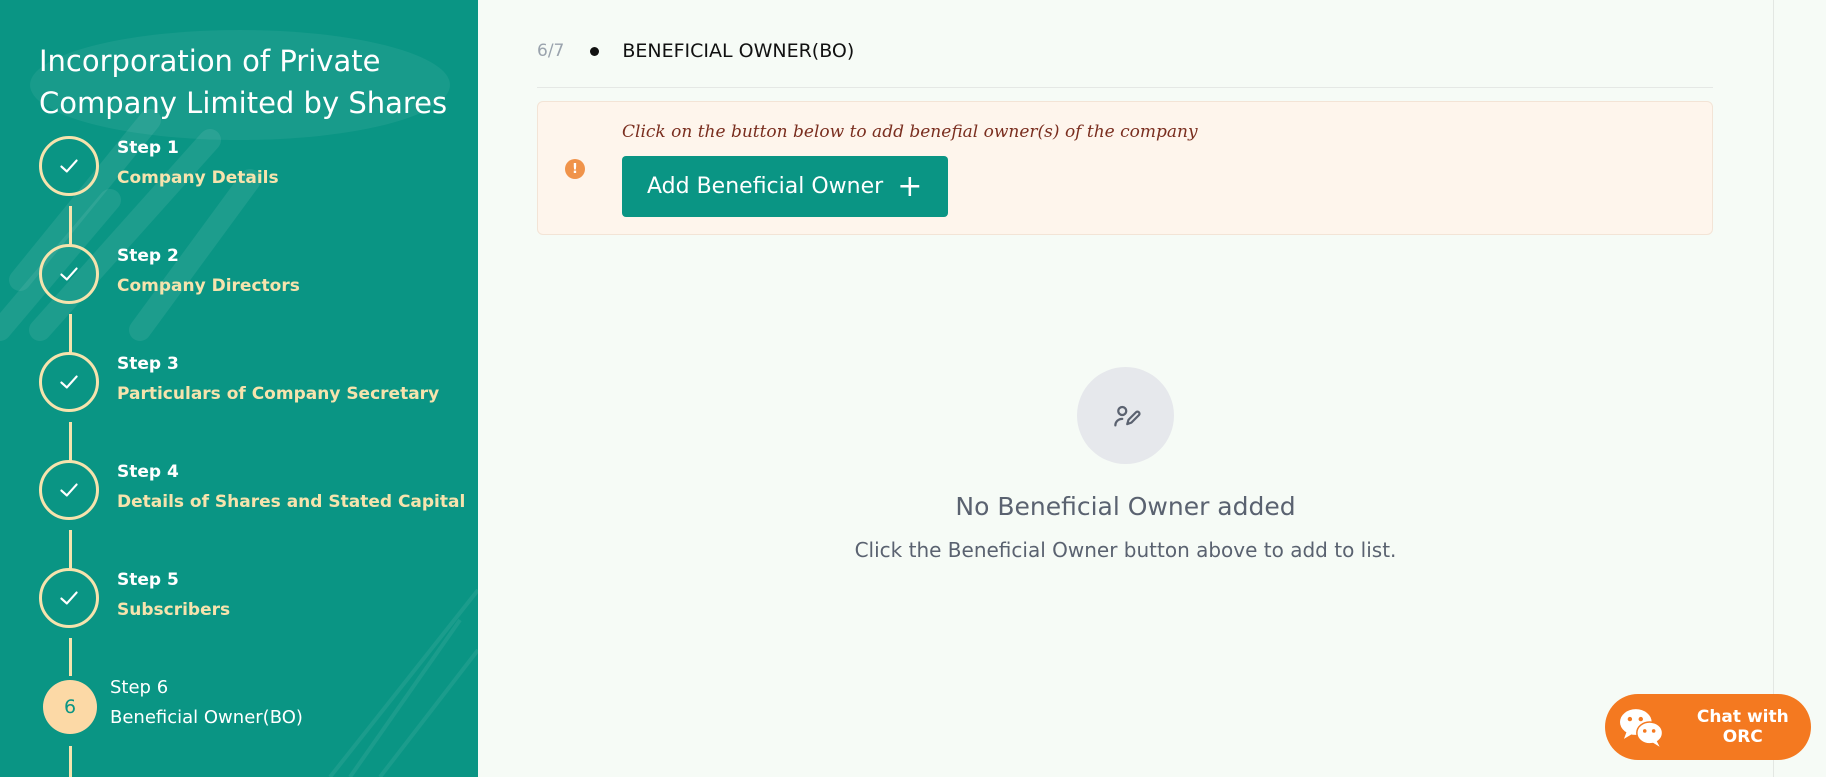 This screenshot has width=1826, height=777. I want to click on step-badge: 6, so click(70, 707).